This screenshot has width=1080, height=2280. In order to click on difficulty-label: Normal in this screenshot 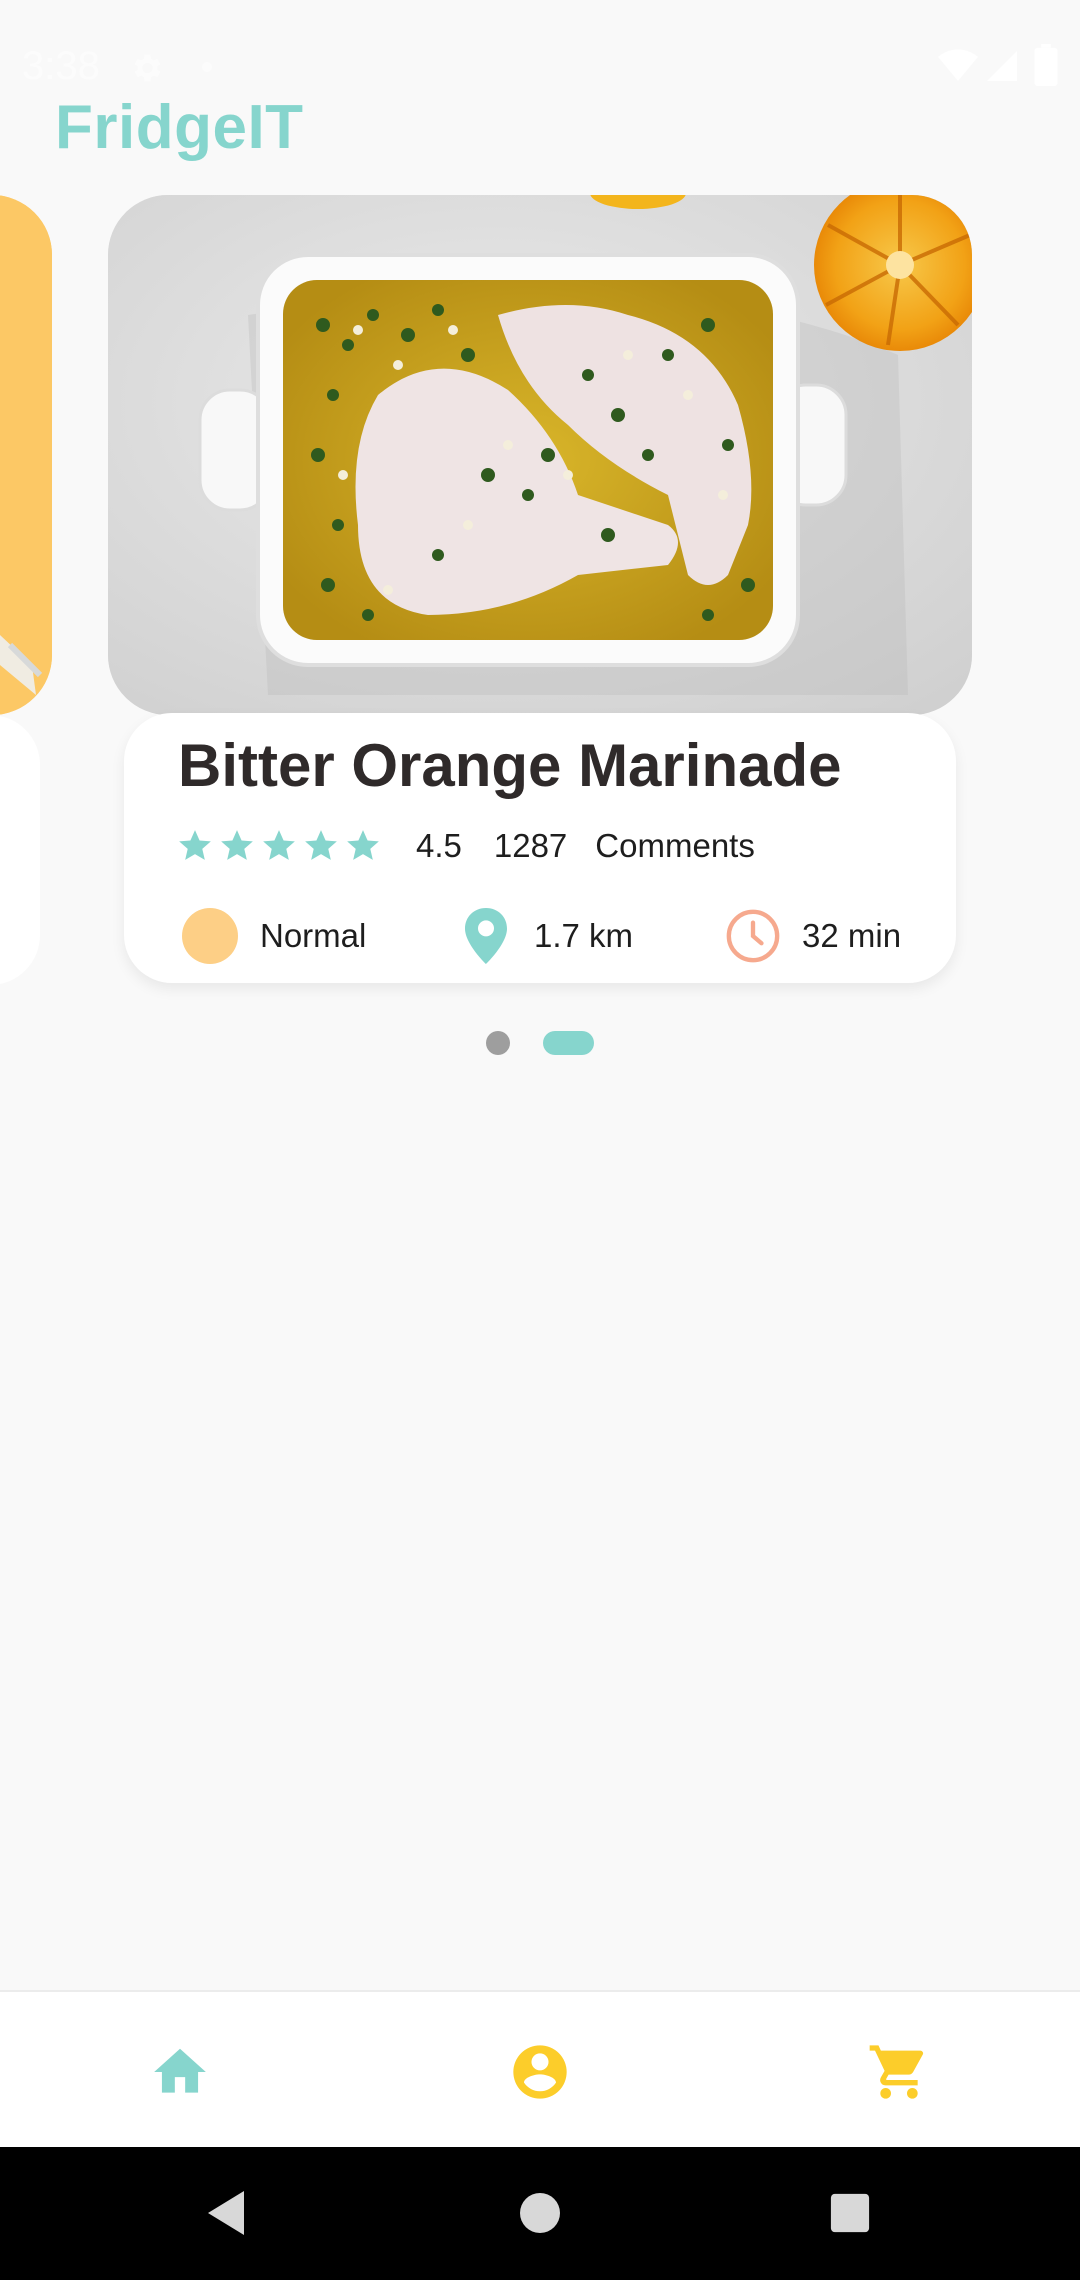, I will do `click(313, 935)`.